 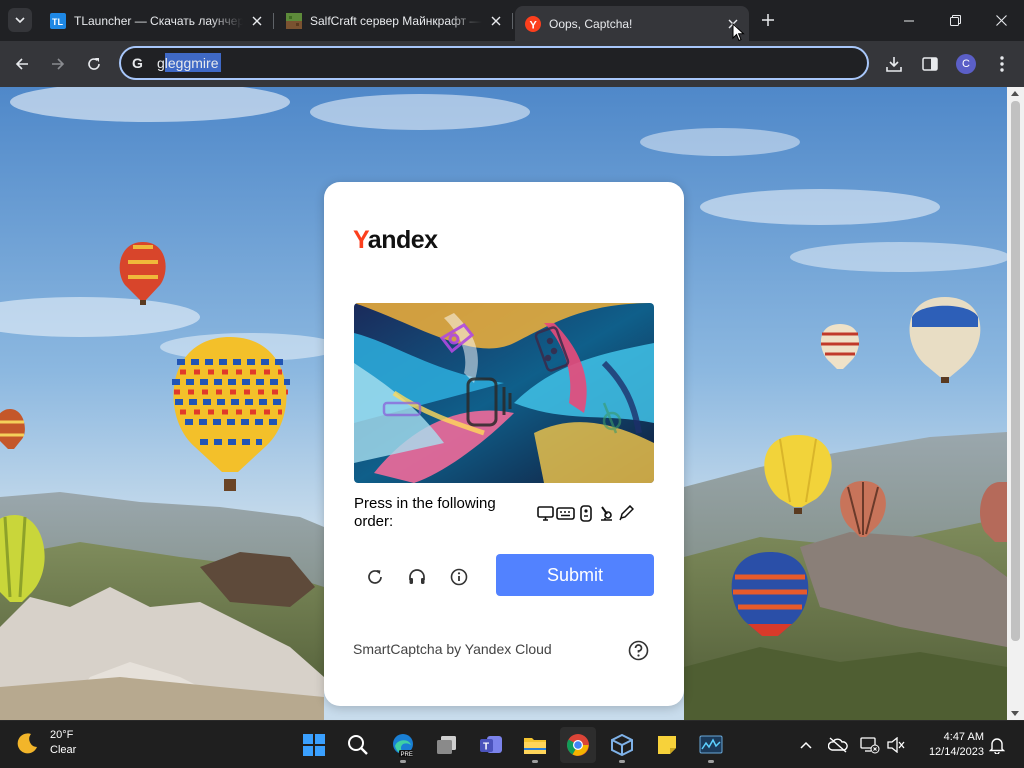 What do you see at coordinates (491, 745) in the screenshot?
I see `teams-icon: T` at bounding box center [491, 745].